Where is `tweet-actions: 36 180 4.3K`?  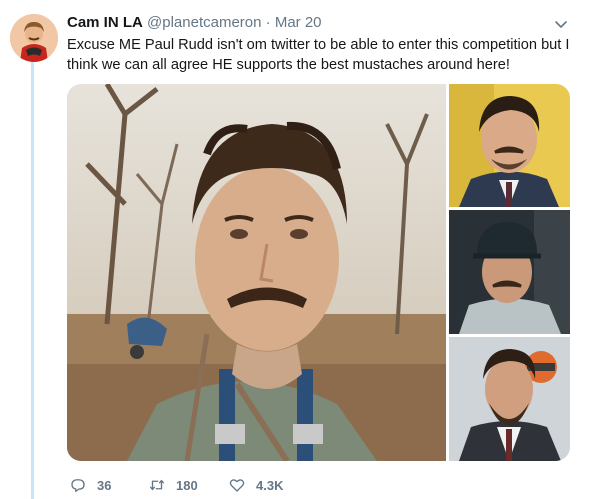 tweet-actions: 36 180 4.3K is located at coordinates (277, 485).